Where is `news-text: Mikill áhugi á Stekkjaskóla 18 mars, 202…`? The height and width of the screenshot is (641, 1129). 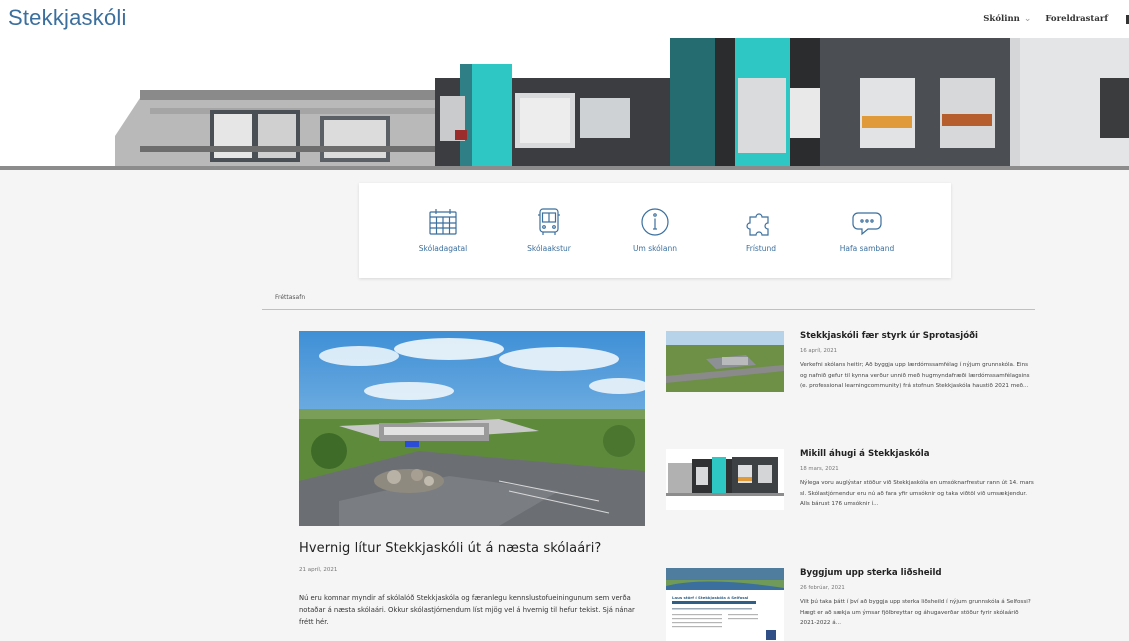
news-text: Mikill áhugi á Stekkjaskóla 18 mars, 202… is located at coordinates (918, 479).